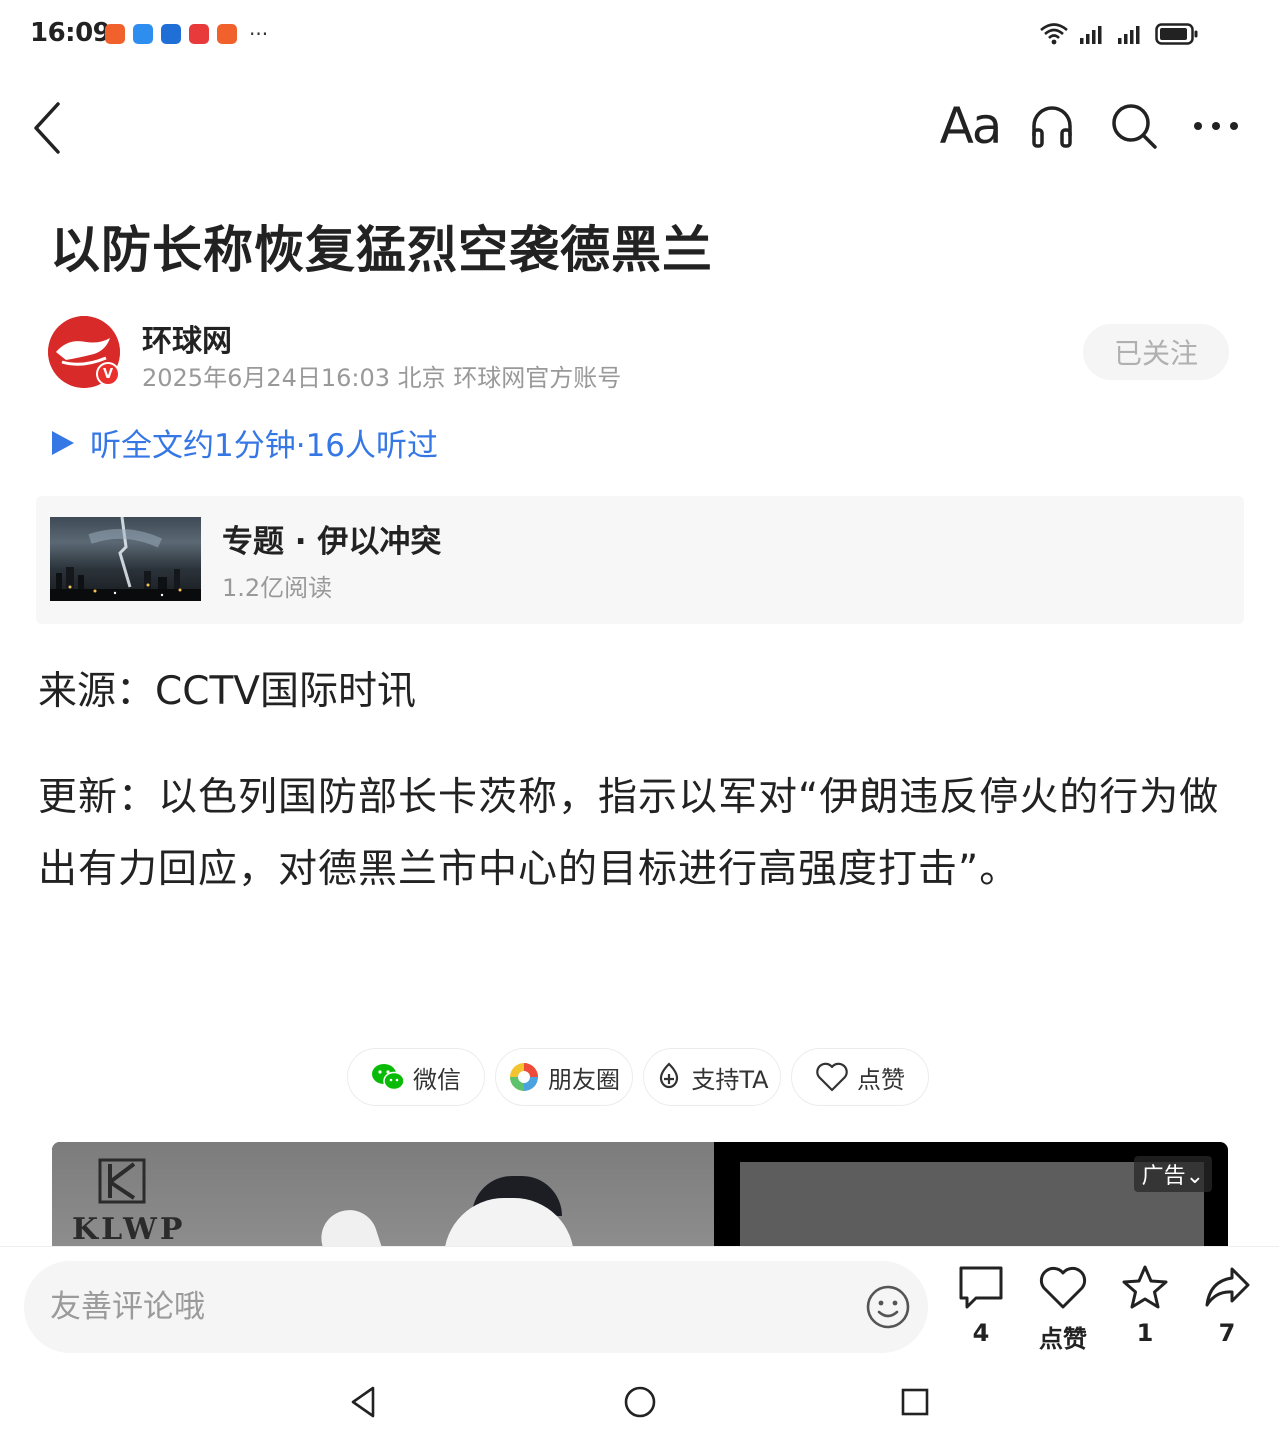  I want to click on like-button: 点赞, so click(1063, 1308).